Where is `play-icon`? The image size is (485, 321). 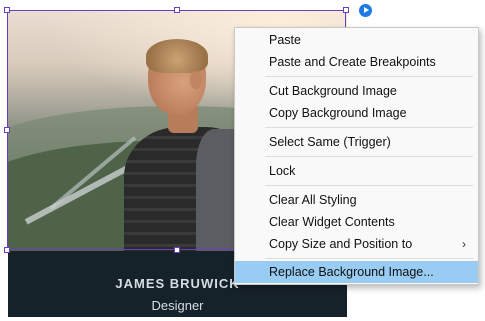 play-icon is located at coordinates (365, 10).